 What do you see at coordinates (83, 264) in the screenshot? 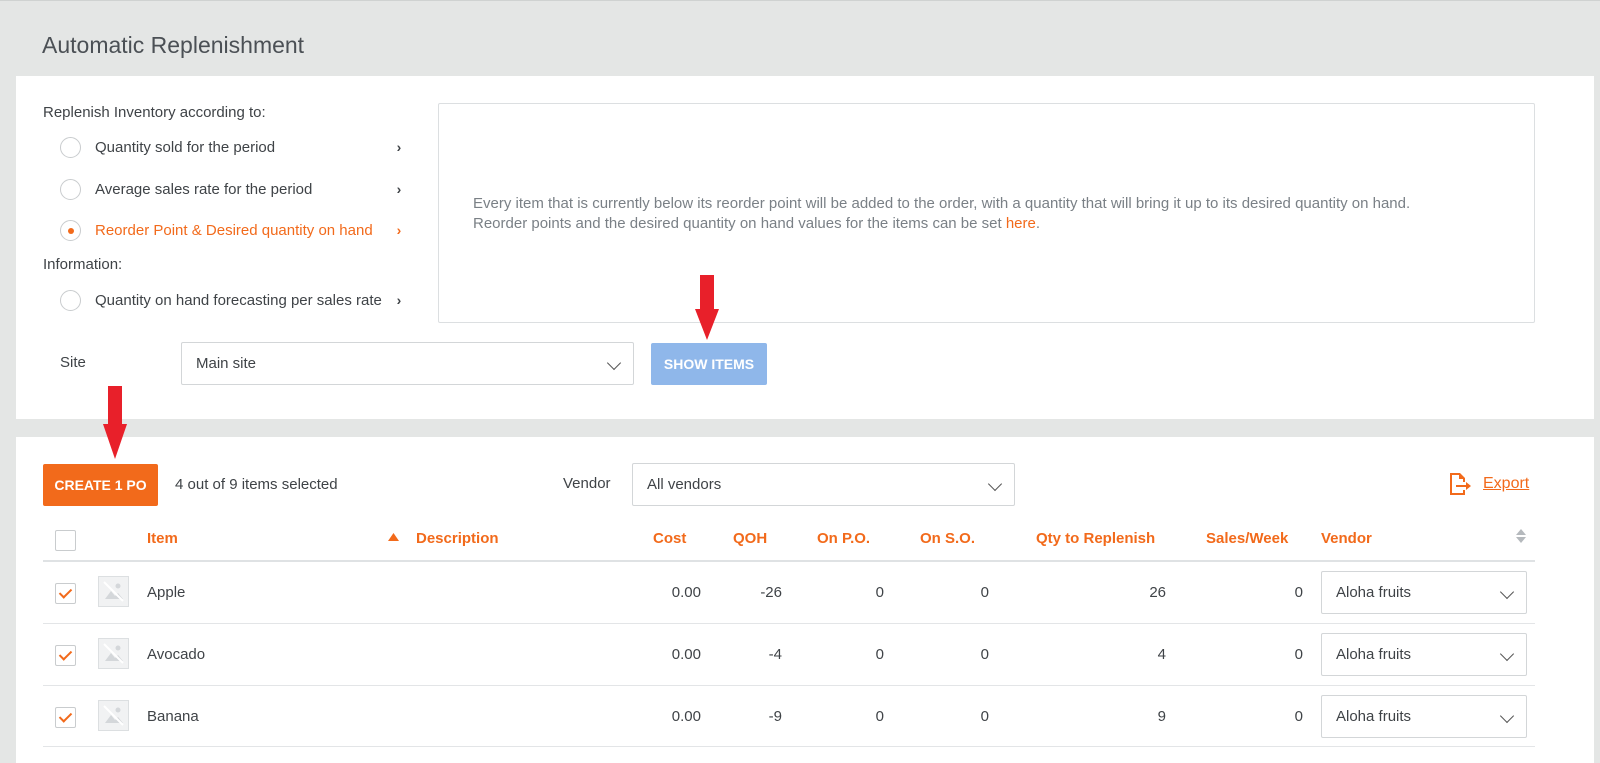
I see `information-heading: Information:` at bounding box center [83, 264].